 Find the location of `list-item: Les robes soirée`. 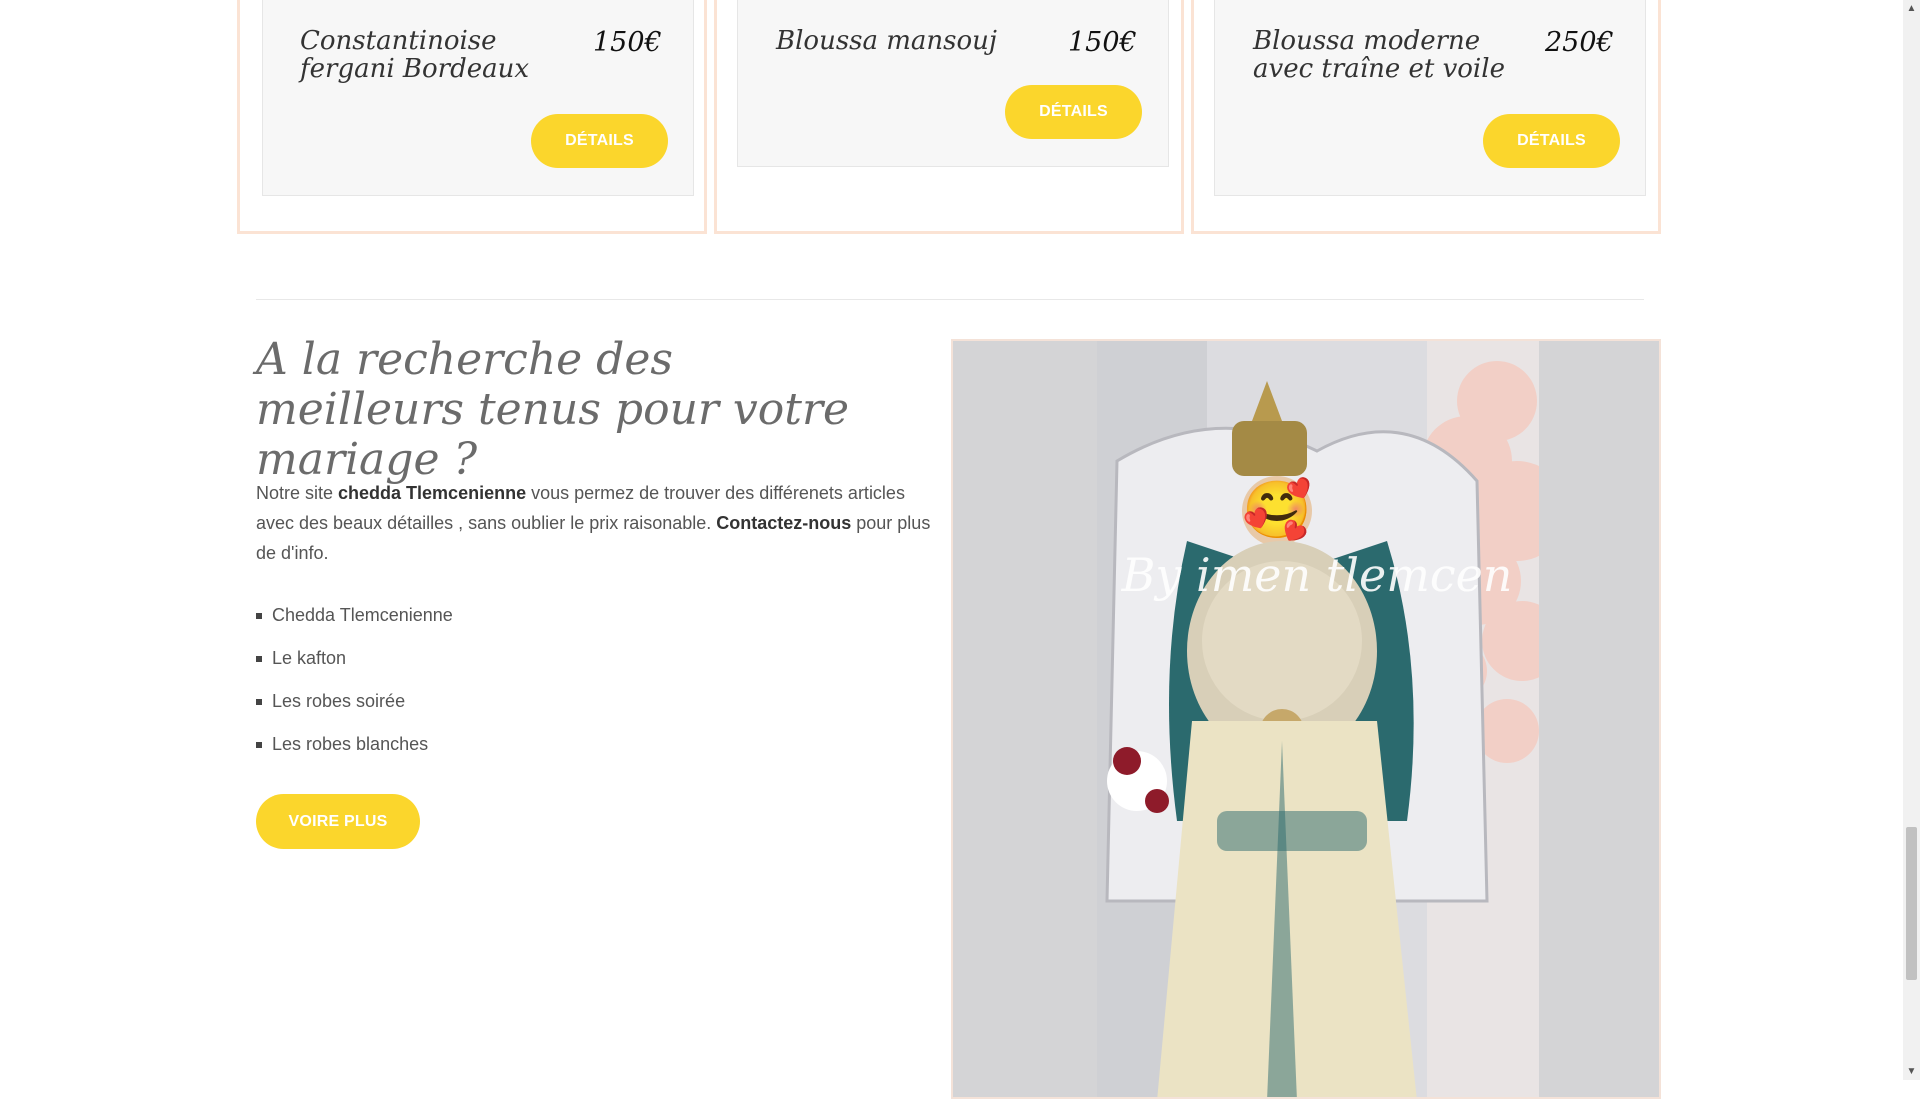

list-item: Les robes soirée is located at coordinates (354, 707).